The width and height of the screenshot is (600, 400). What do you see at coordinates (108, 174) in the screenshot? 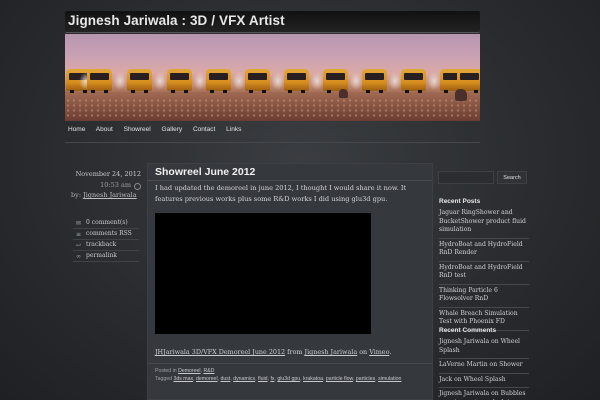
I see `post-date: November 24, 2012` at bounding box center [108, 174].